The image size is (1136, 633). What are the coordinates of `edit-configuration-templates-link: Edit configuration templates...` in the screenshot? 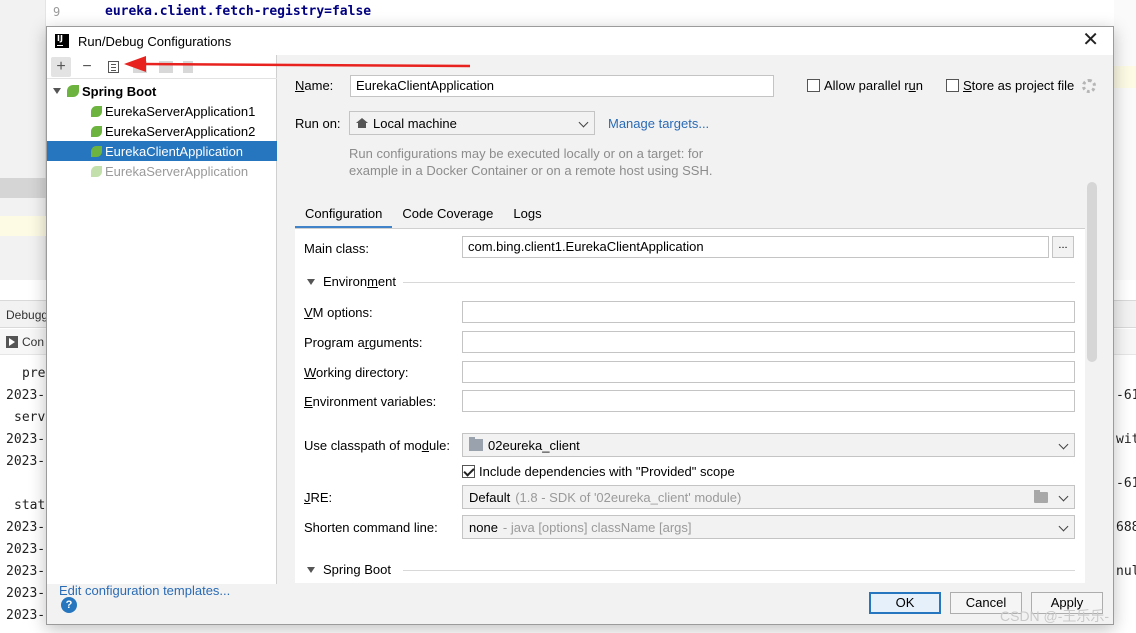 It's located at (144, 590).